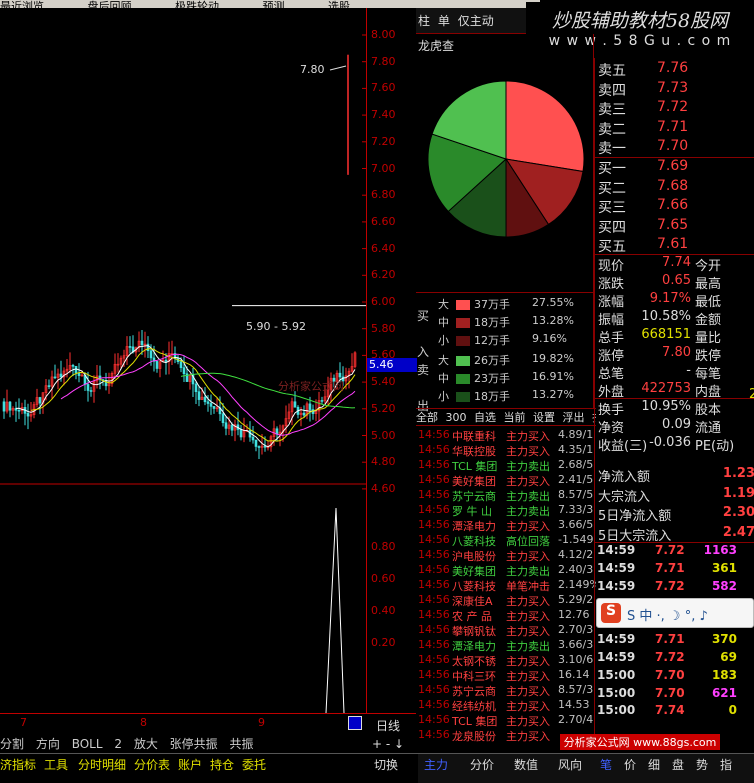 This screenshot has height=783, width=754. I want to click on btn-switch: 切换, so click(386, 764).